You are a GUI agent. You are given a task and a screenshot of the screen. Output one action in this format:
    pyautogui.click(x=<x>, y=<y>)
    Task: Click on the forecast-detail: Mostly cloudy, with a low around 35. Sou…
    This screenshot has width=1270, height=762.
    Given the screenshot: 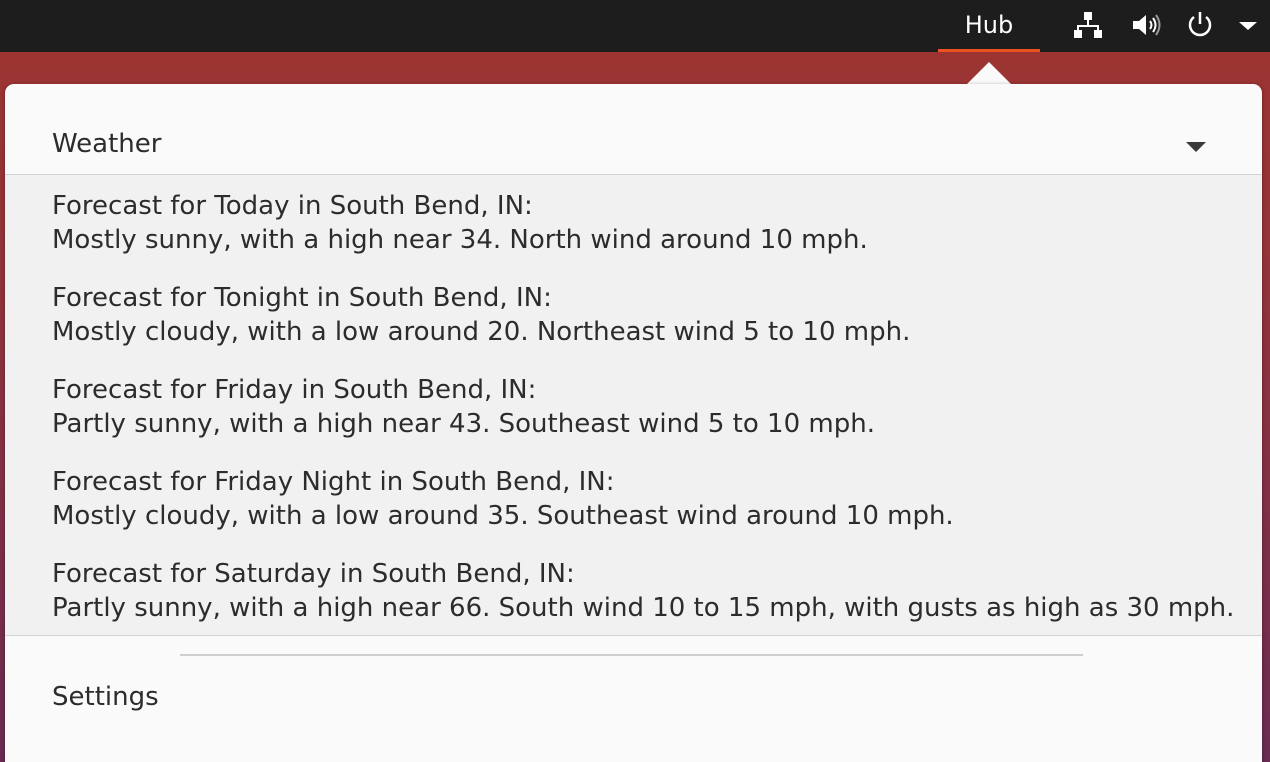 What is the action you would take?
    pyautogui.click(x=503, y=516)
    